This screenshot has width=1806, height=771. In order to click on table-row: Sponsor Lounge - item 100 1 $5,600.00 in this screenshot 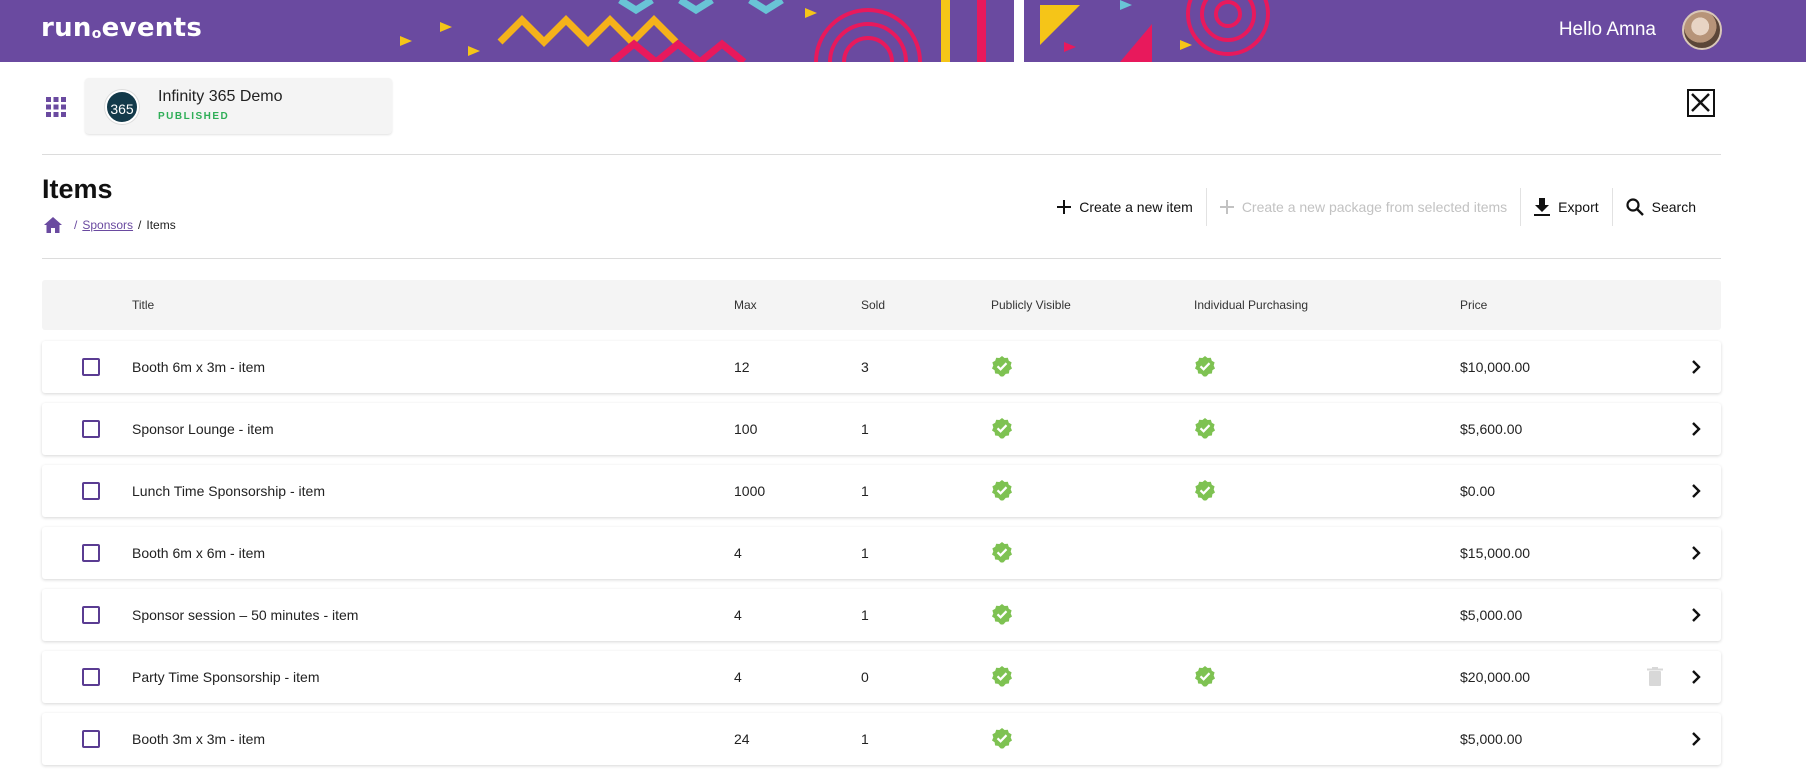, I will do `click(881, 429)`.